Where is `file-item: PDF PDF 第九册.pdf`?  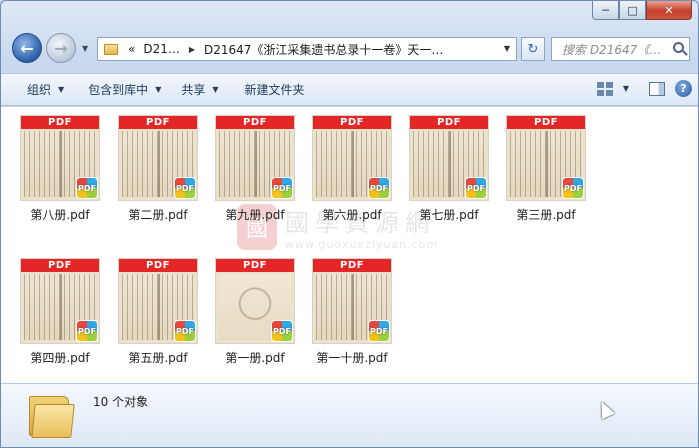
file-item: PDF PDF 第九册.pdf is located at coordinates (255, 169).